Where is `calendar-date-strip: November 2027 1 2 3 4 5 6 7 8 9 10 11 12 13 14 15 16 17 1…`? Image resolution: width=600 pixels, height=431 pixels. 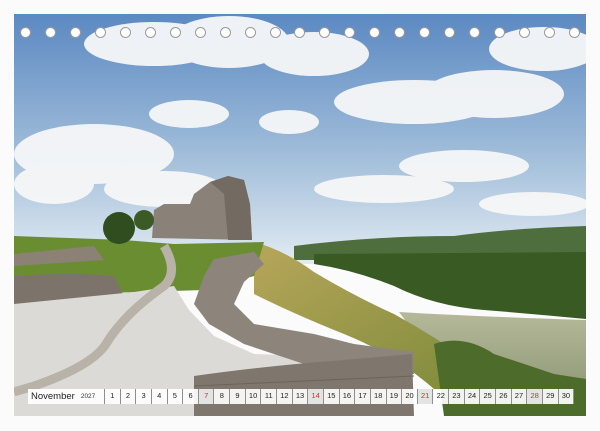
calendar-date-strip: November 2027 1 2 3 4 5 6 7 8 9 10 11 12 13 14 15 16 17 1… is located at coordinates (301, 396).